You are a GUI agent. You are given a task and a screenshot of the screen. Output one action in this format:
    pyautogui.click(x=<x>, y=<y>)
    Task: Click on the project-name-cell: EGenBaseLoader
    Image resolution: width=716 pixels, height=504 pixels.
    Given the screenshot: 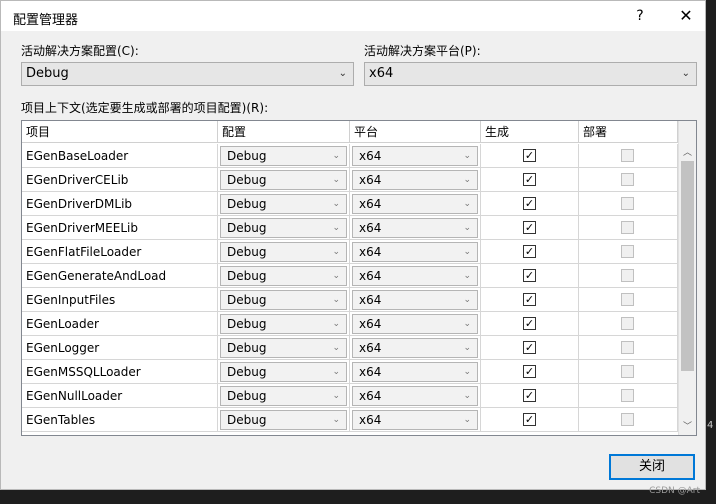 What is the action you would take?
    pyautogui.click(x=120, y=156)
    